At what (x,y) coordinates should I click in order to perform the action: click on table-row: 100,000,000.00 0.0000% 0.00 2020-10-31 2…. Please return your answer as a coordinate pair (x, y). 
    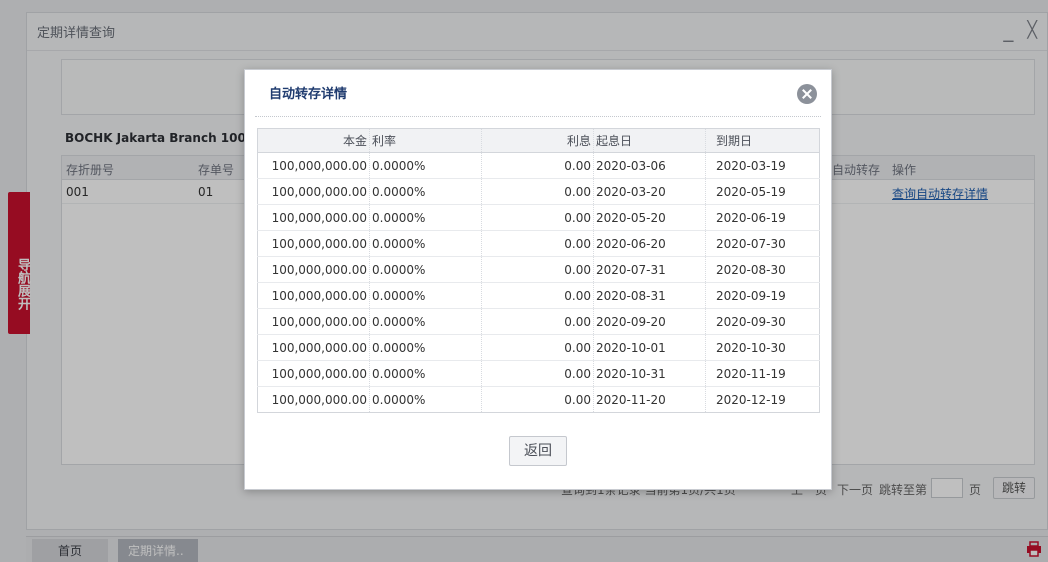
    Looking at the image, I should click on (538, 373).